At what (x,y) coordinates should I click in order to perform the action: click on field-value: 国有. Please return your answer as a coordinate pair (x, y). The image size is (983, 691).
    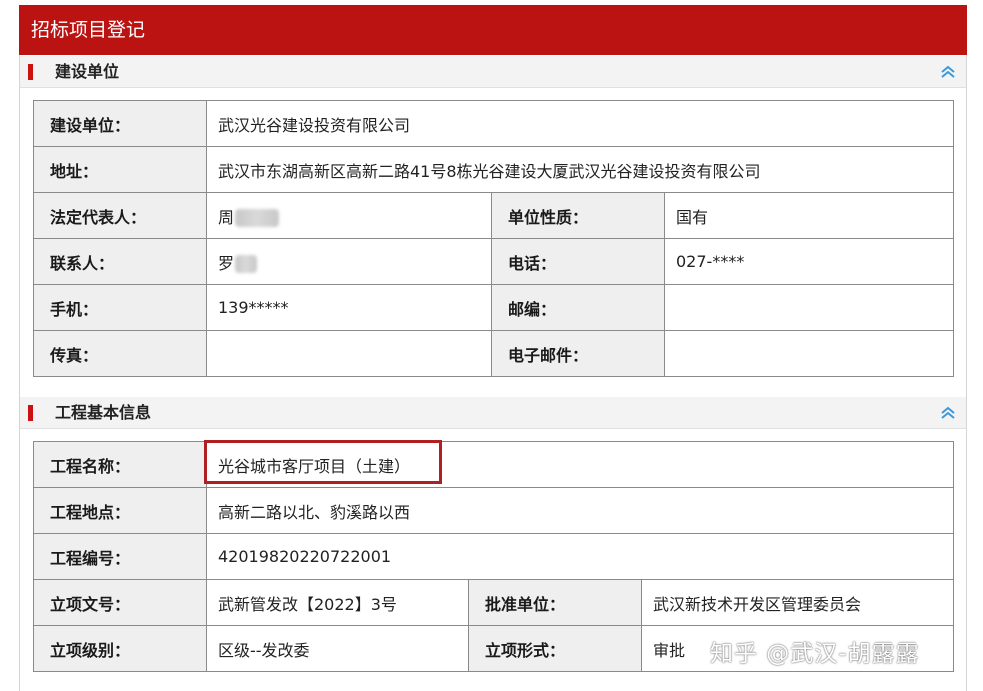
    Looking at the image, I should click on (809, 215).